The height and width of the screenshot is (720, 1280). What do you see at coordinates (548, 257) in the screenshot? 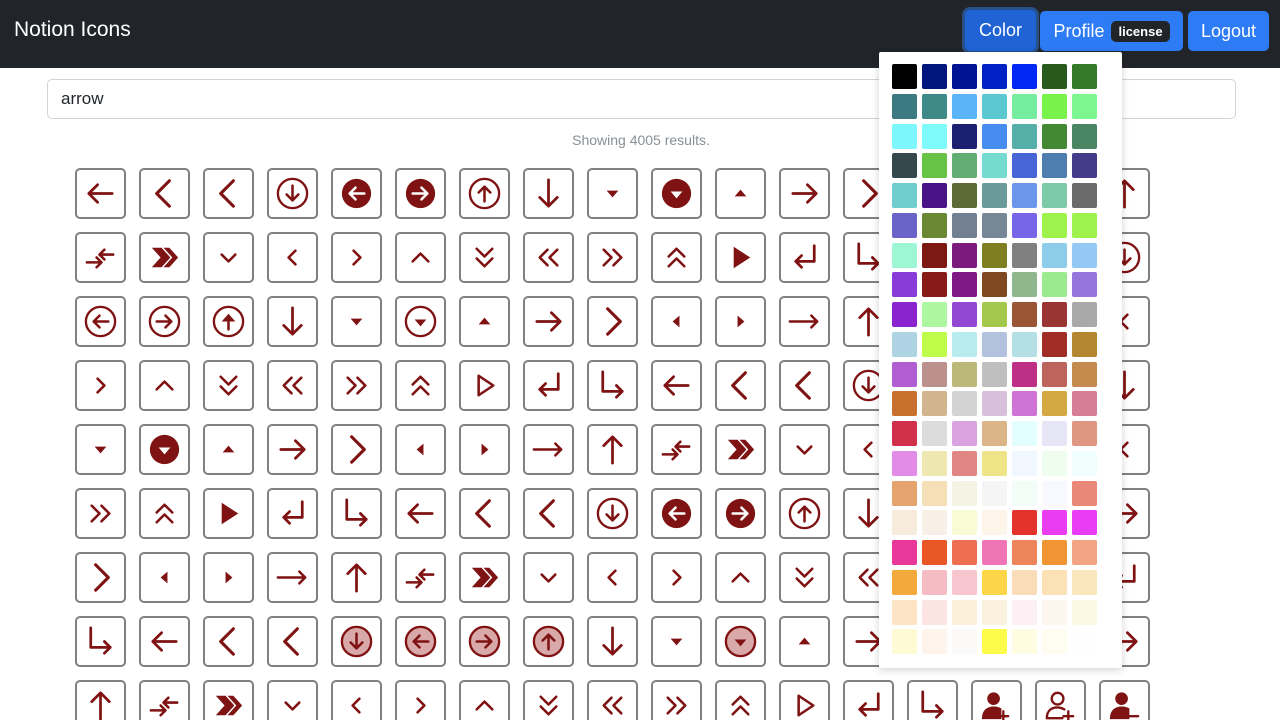
I see `chevron-double-left-icon-tile` at bounding box center [548, 257].